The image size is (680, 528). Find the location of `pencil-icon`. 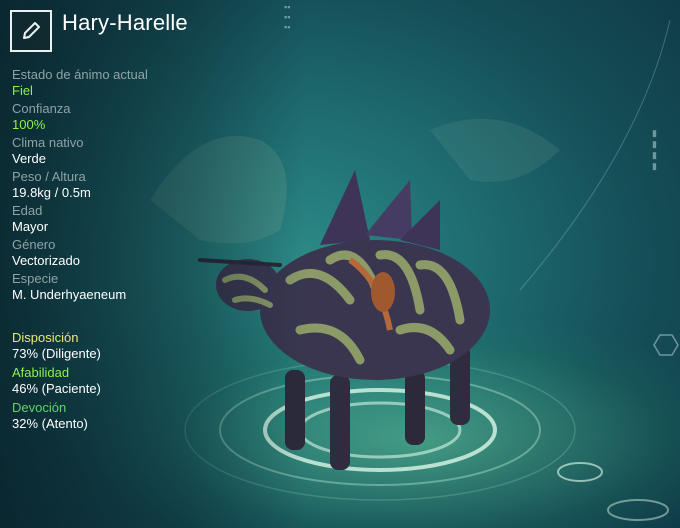

pencil-icon is located at coordinates (31, 30).